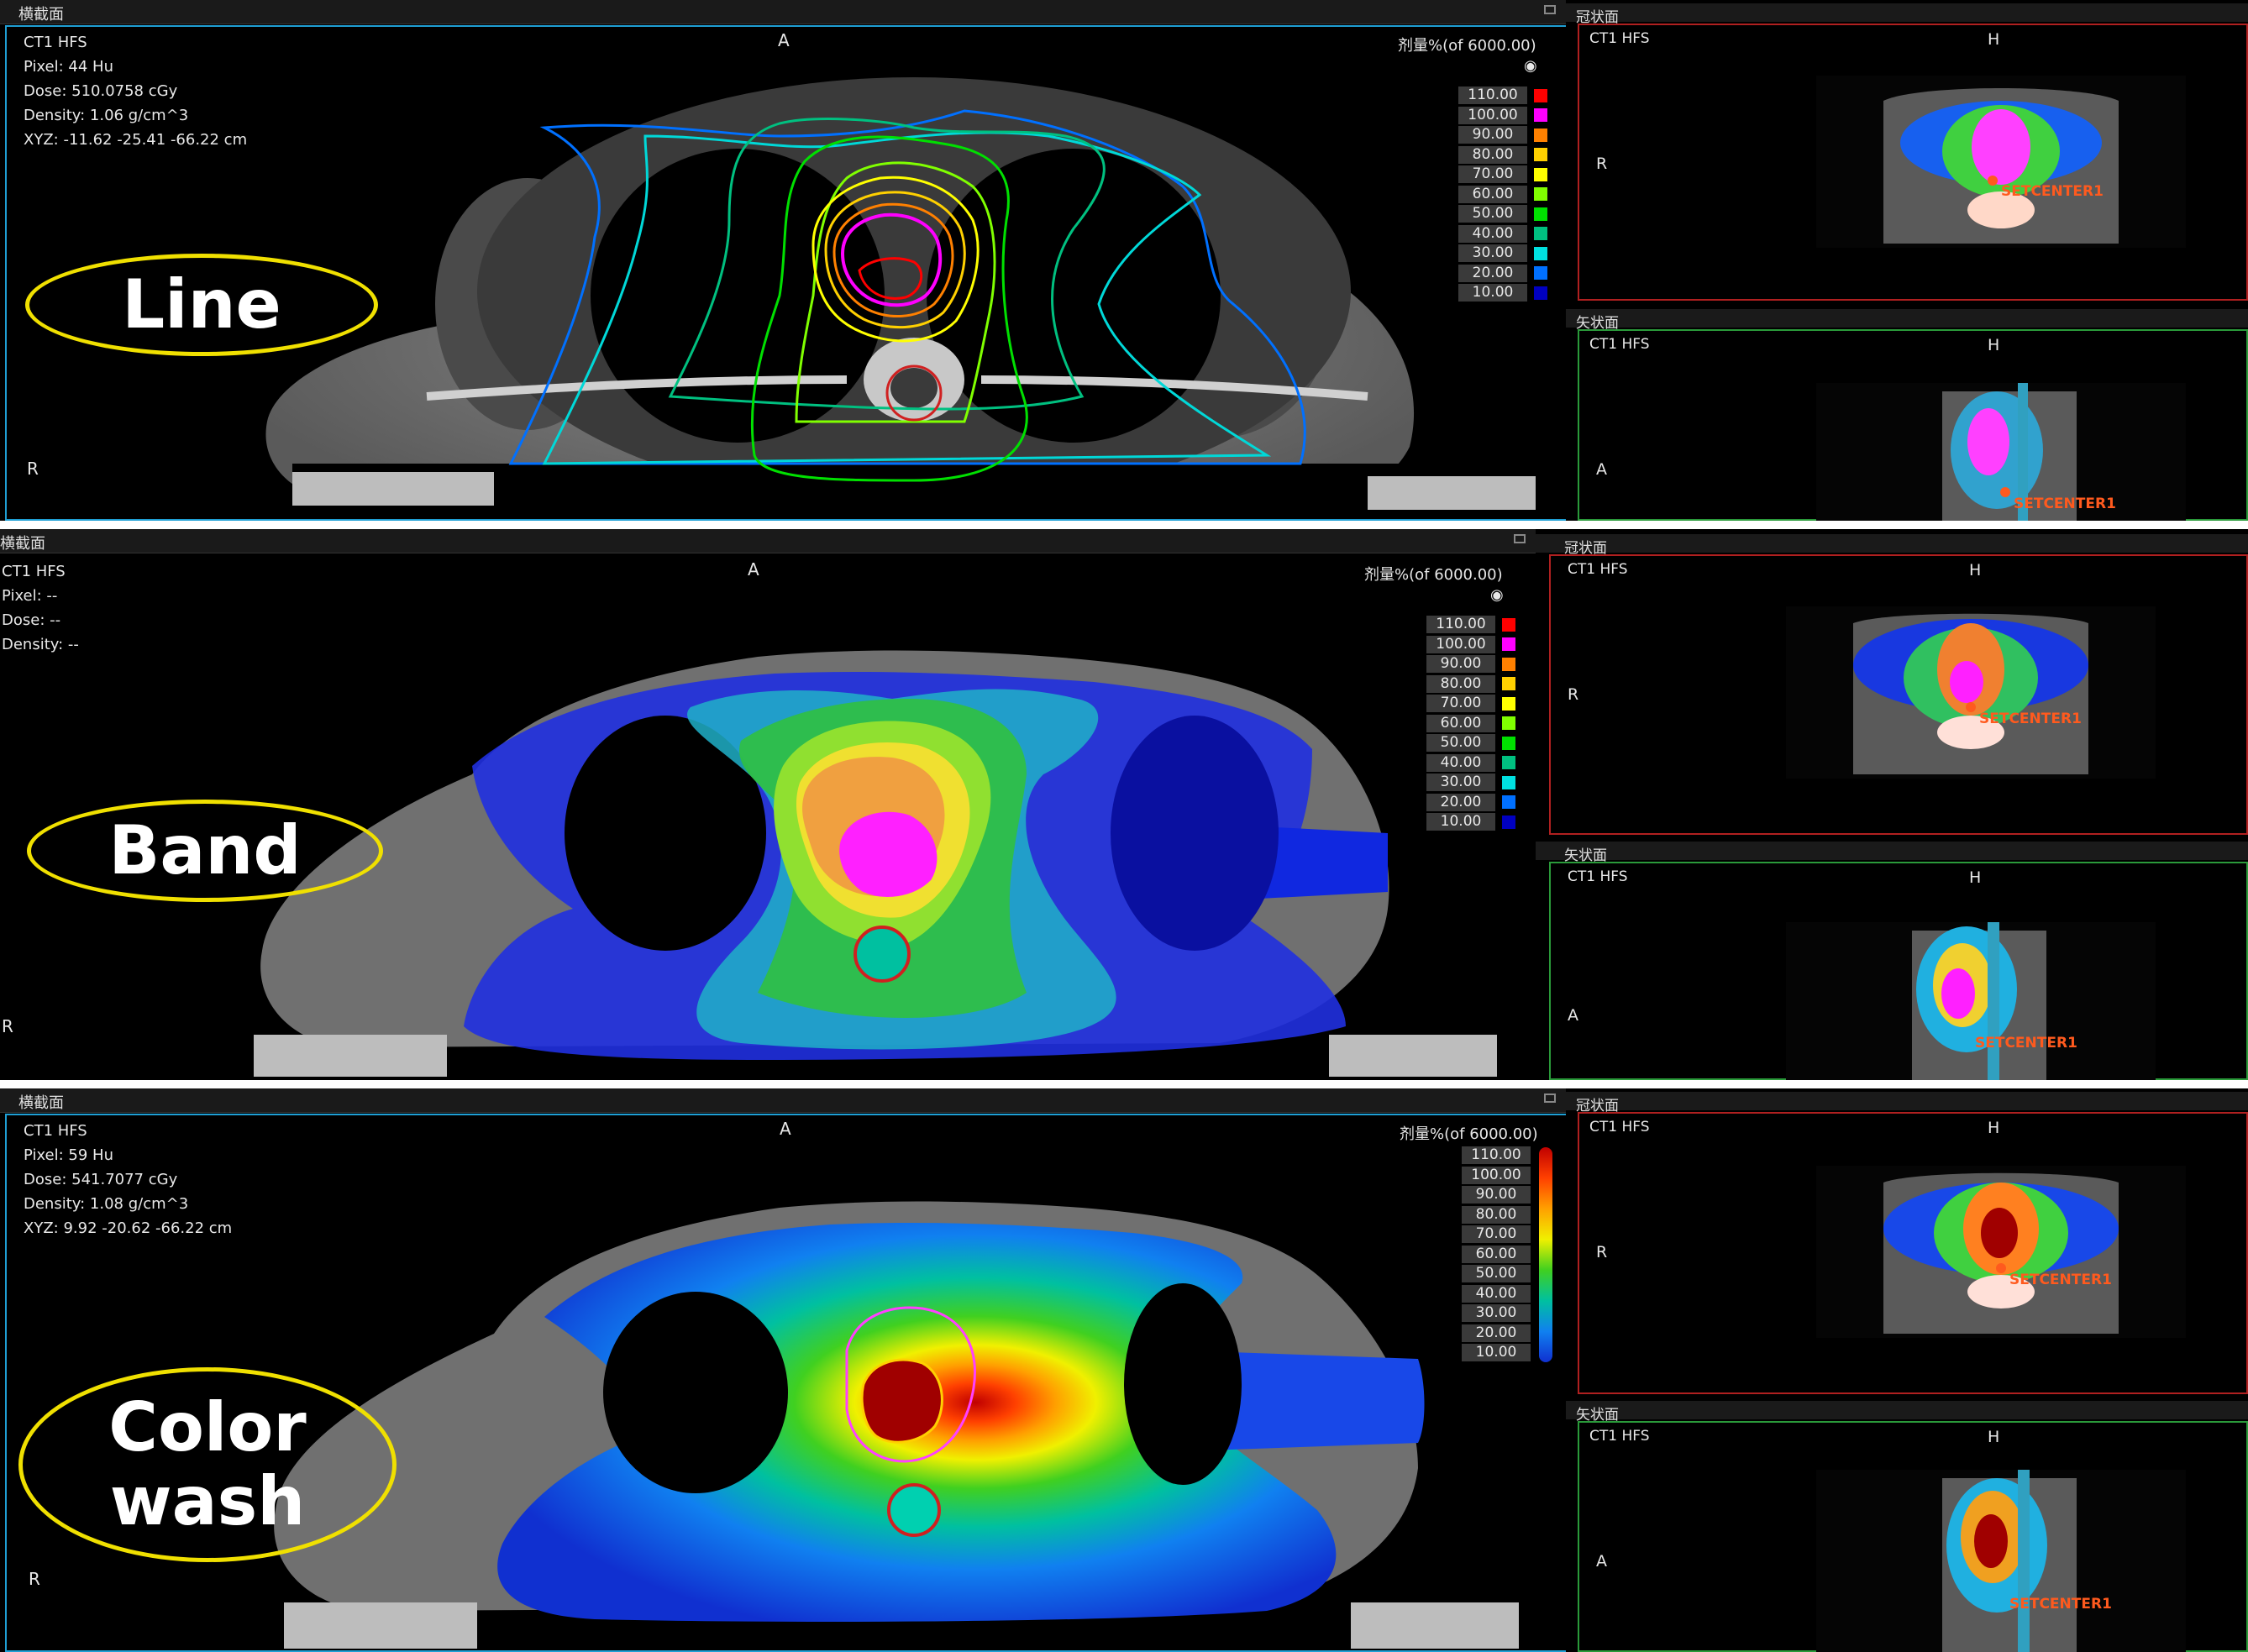 This screenshot has width=2248, height=1652. What do you see at coordinates (40, 644) in the screenshot?
I see `density-value: Density: --` at bounding box center [40, 644].